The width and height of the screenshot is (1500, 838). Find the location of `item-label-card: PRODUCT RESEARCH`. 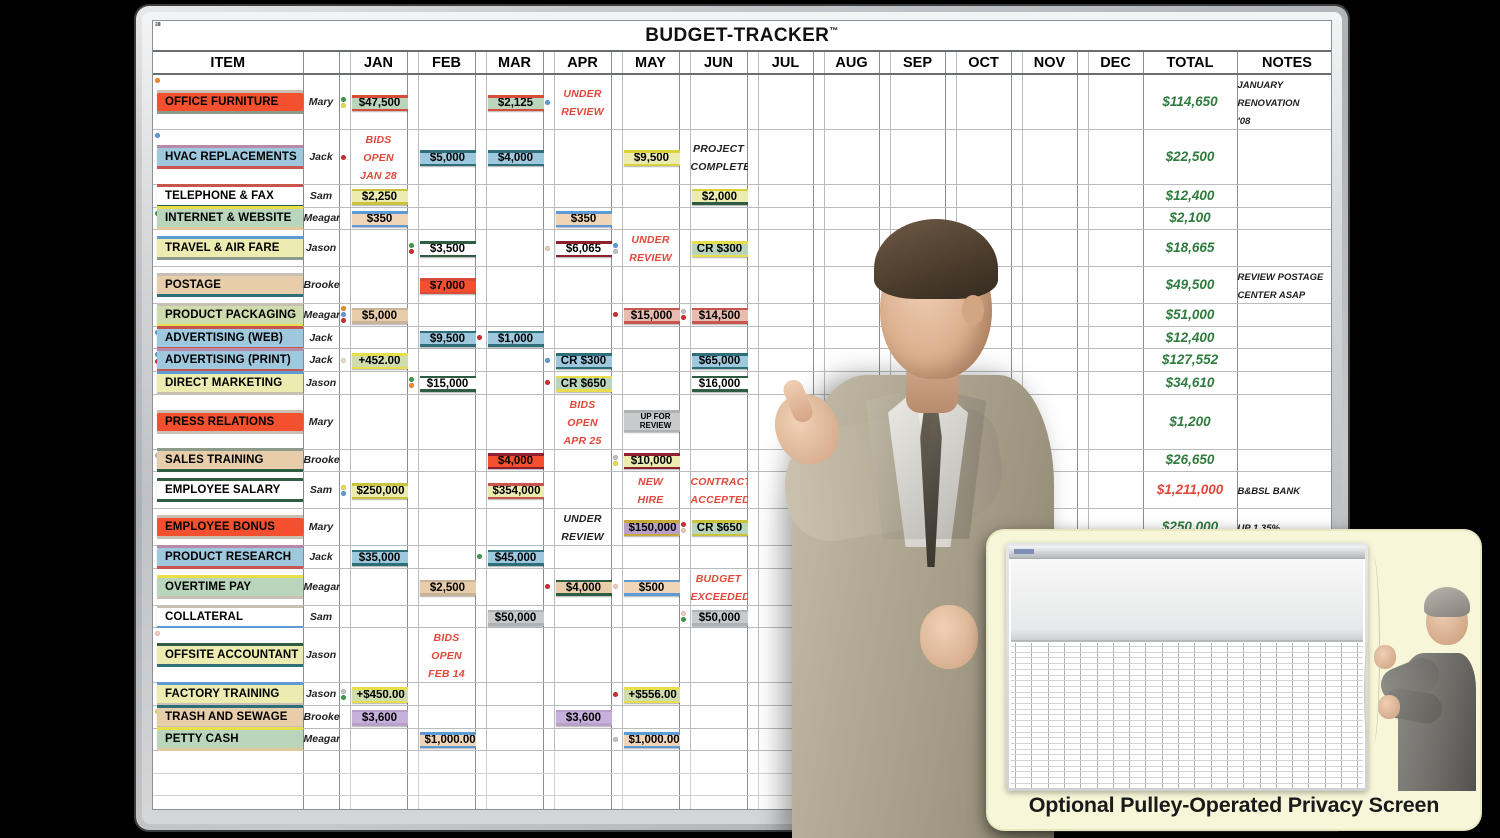

item-label-card: PRODUCT RESEARCH is located at coordinates (230, 556).